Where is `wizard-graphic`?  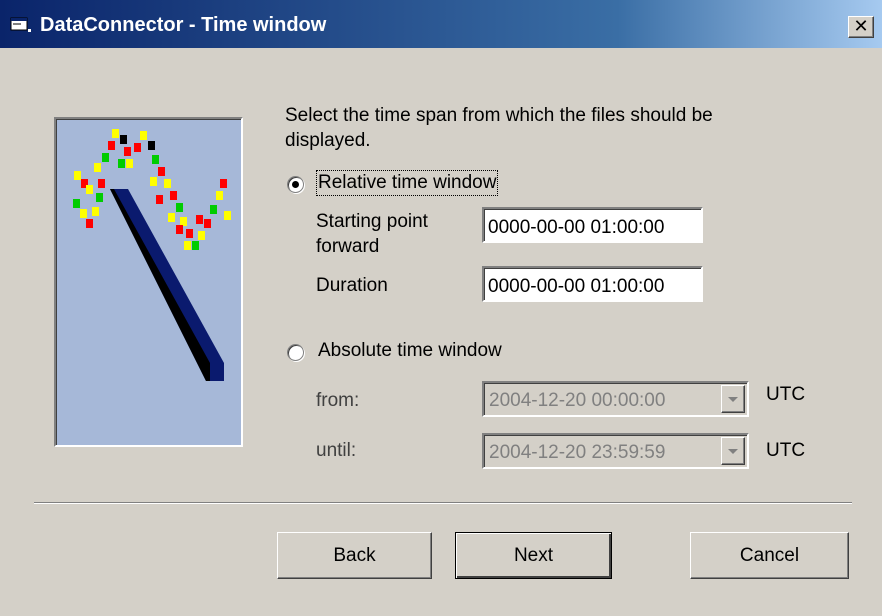 wizard-graphic is located at coordinates (152, 255).